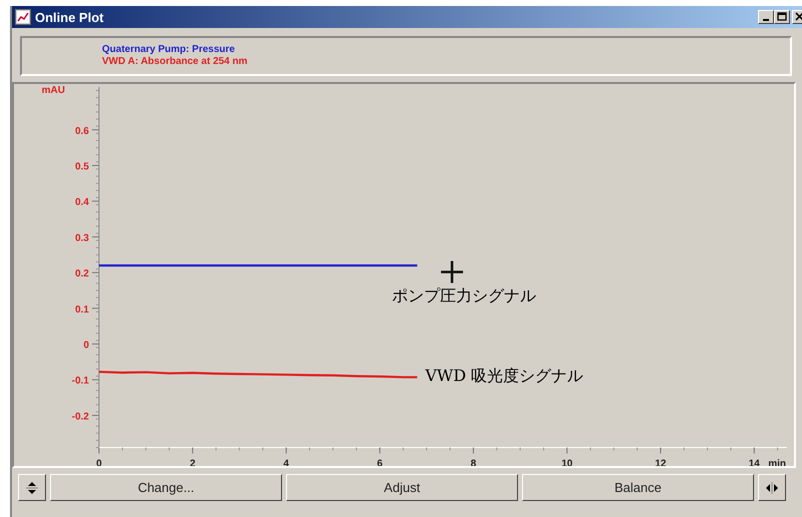 This screenshot has width=802, height=517. Describe the element at coordinates (504, 376) in the screenshot. I see `annotation-text: VWD 吸光度シグナル` at that location.